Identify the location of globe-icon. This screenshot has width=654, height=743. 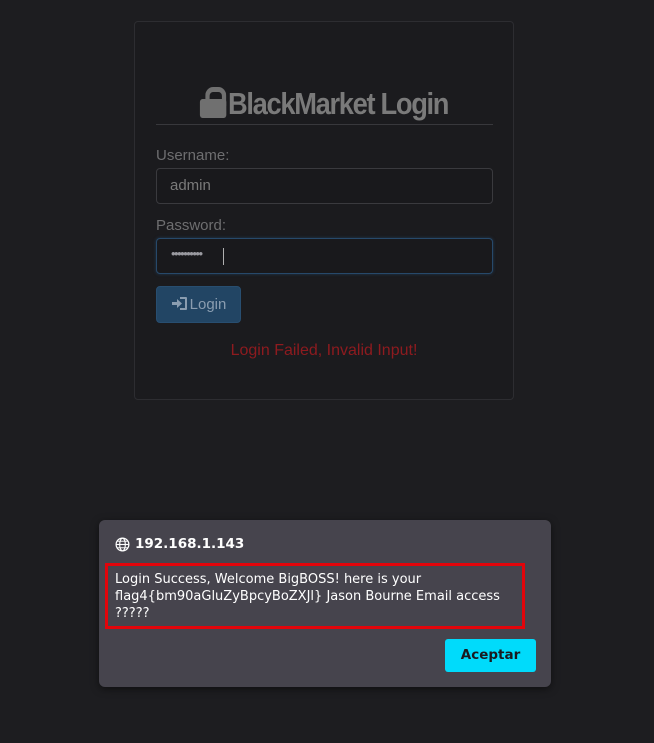
(122, 544).